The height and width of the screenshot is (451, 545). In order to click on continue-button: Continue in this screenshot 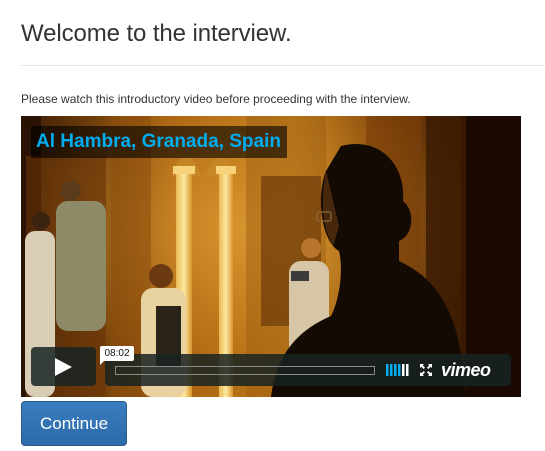, I will do `click(74, 423)`.